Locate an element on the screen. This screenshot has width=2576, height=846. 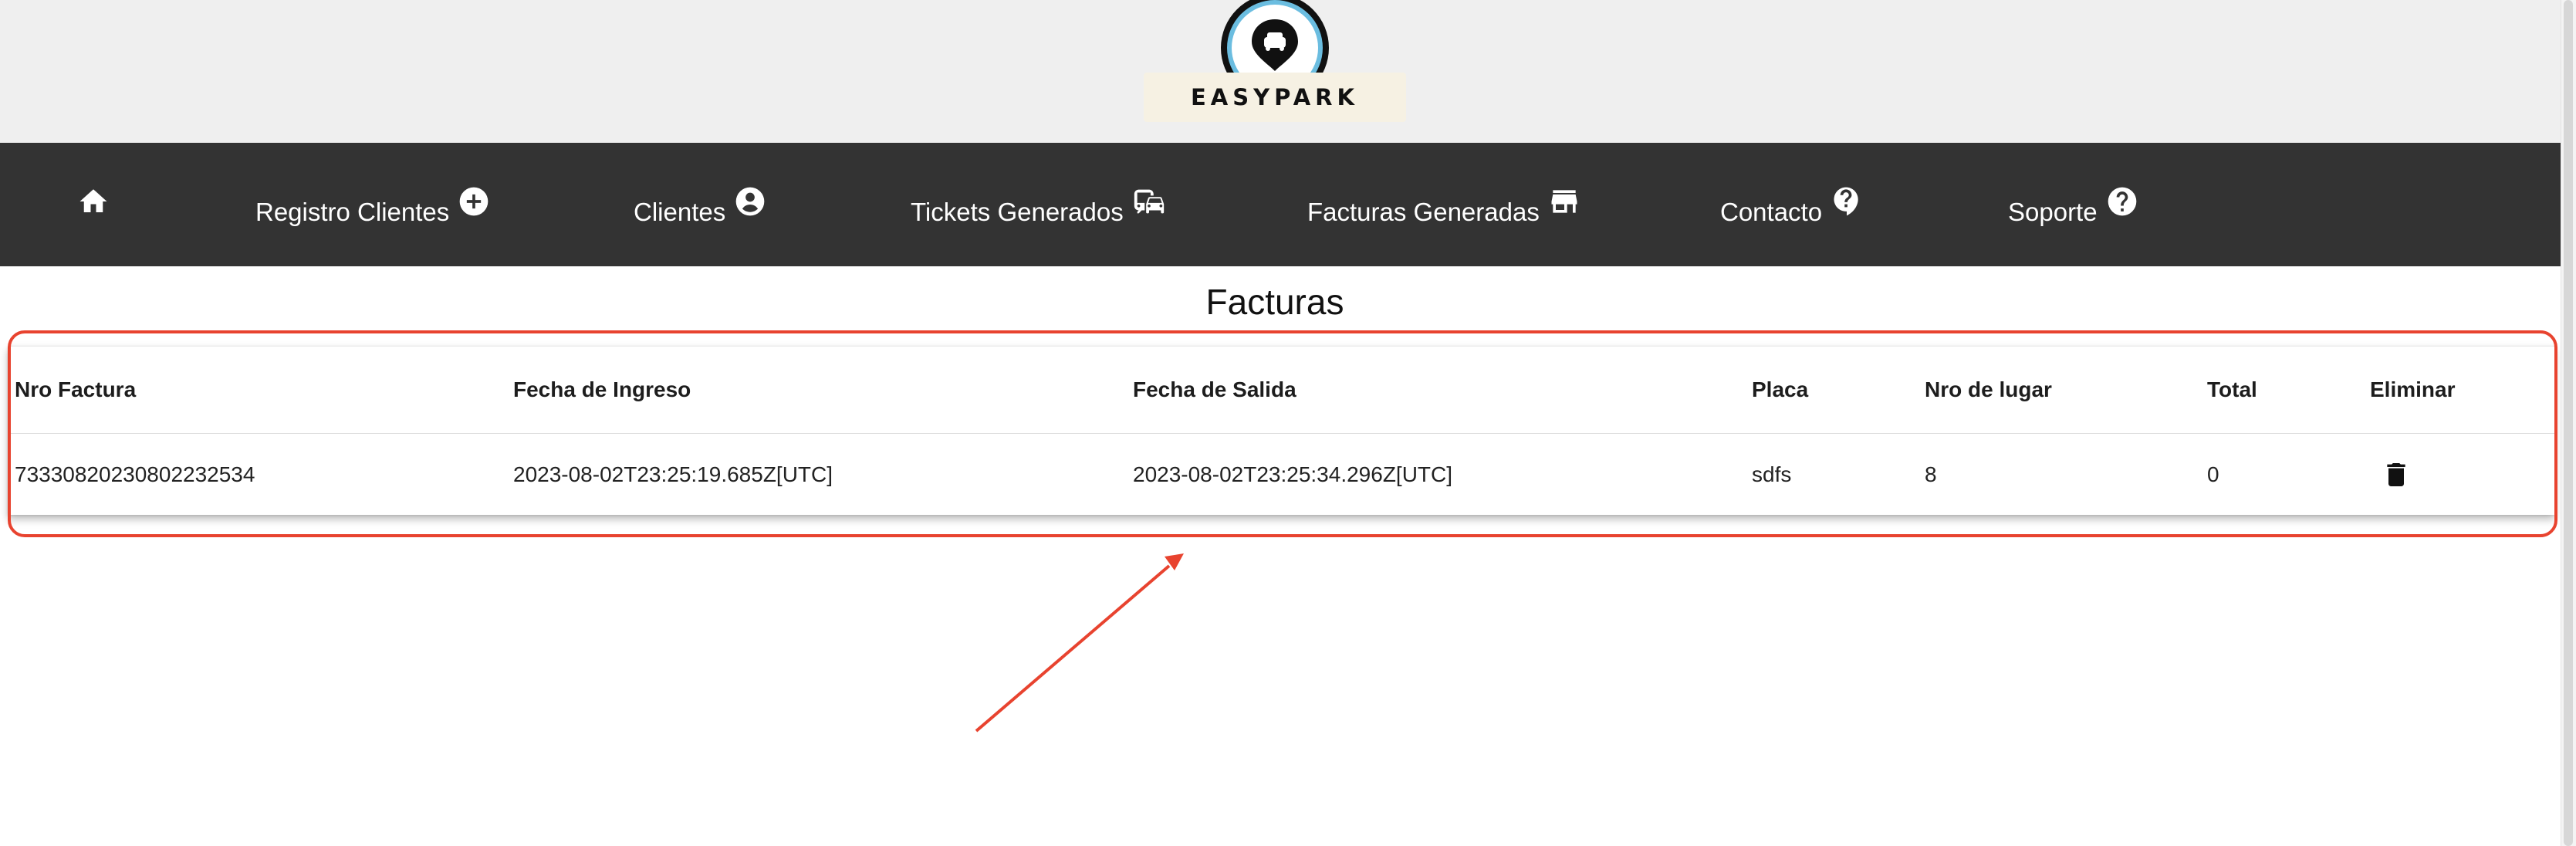
column-header: Nro Factura is located at coordinates (76, 389).